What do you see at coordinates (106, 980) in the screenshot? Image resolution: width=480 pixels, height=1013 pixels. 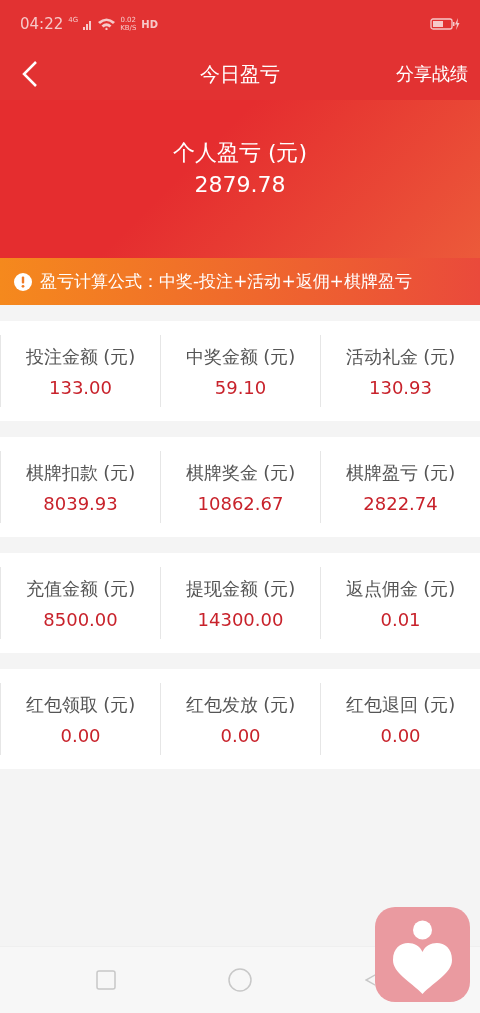 I see `recents-icon` at bounding box center [106, 980].